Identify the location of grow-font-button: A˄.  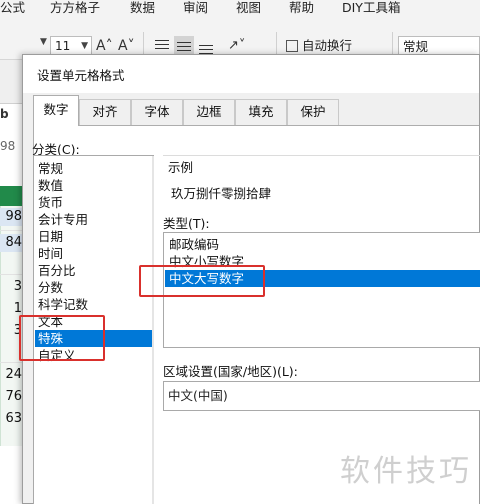
(104, 46).